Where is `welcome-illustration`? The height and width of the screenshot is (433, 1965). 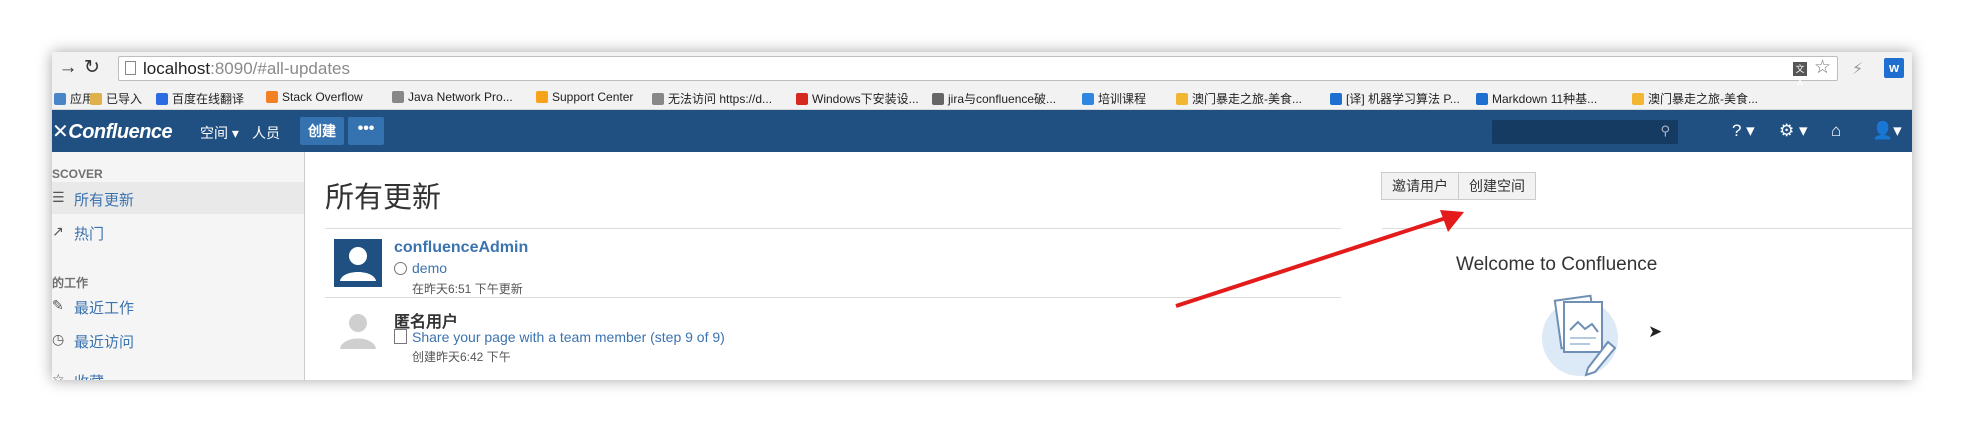
welcome-illustration is located at coordinates (1580, 330).